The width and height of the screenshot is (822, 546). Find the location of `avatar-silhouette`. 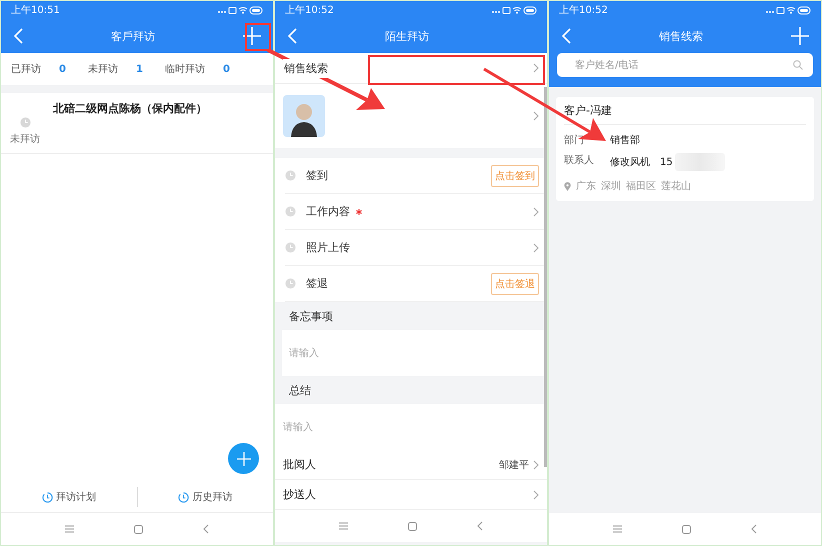

avatar-silhouette is located at coordinates (304, 116).